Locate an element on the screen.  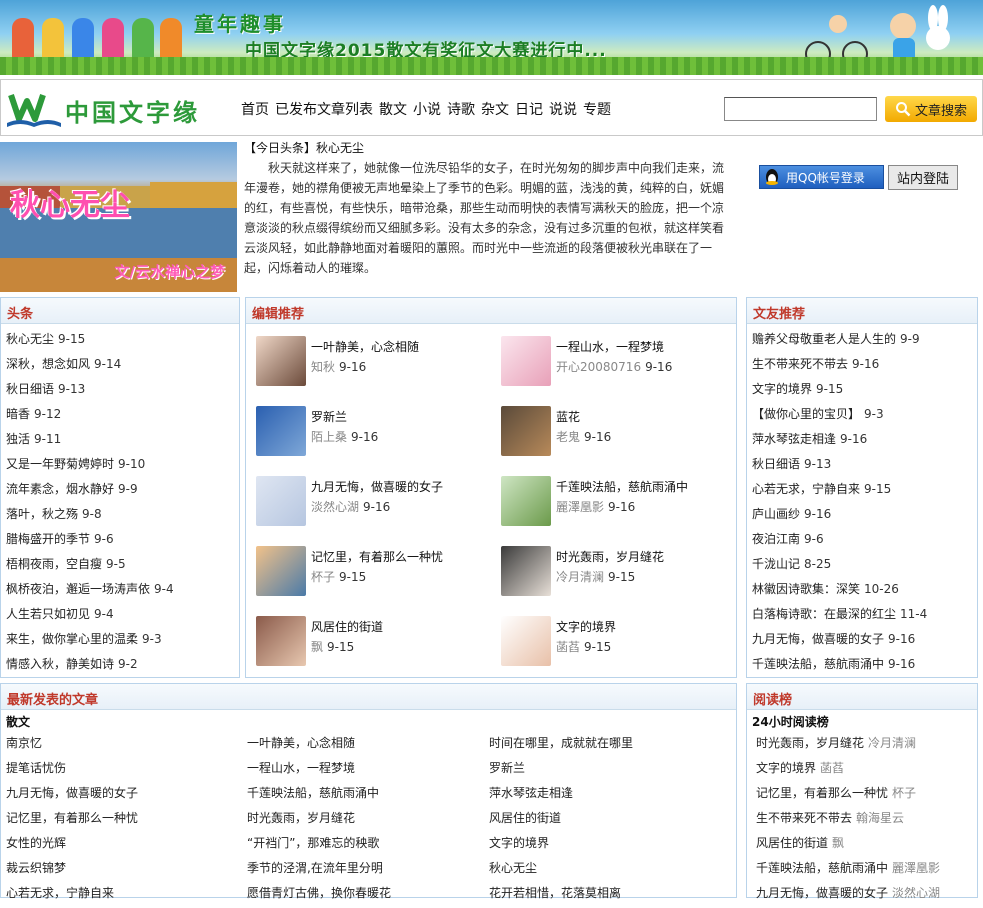
nav-talk: 说说 is located at coordinates (563, 109).